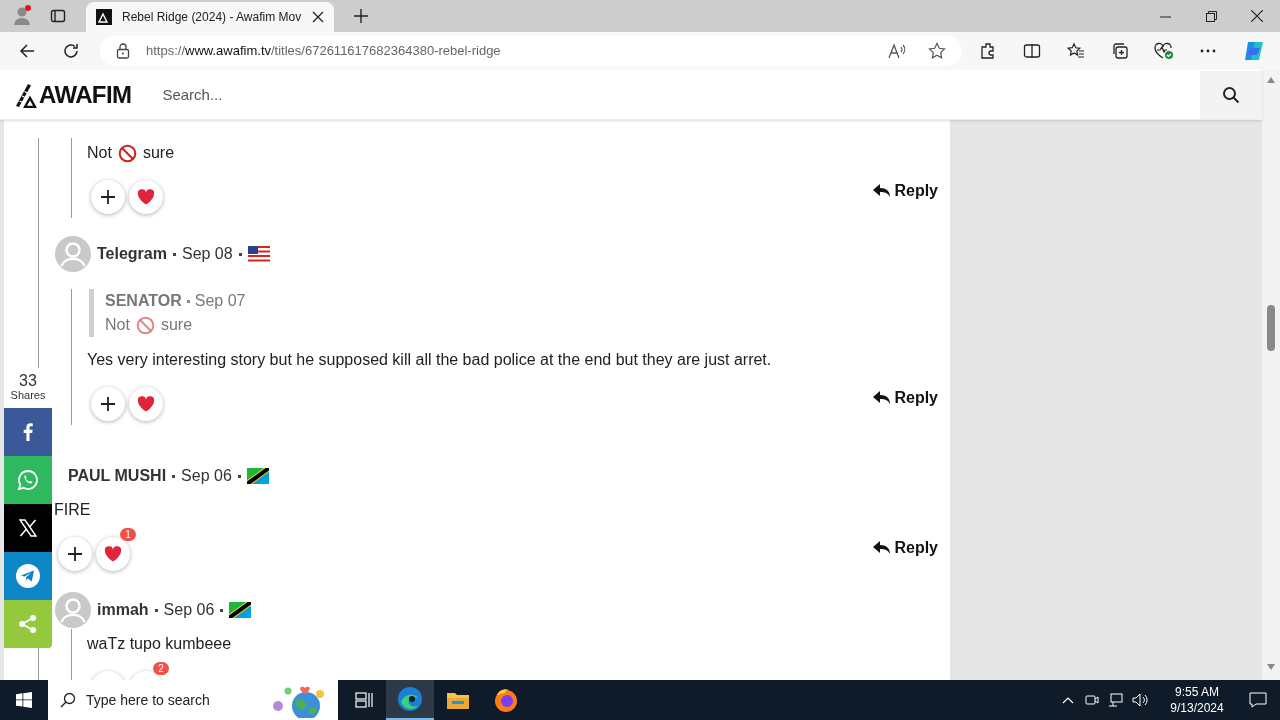  Describe the element at coordinates (1164, 51) in the screenshot. I see `browser-essentials-icon` at that location.